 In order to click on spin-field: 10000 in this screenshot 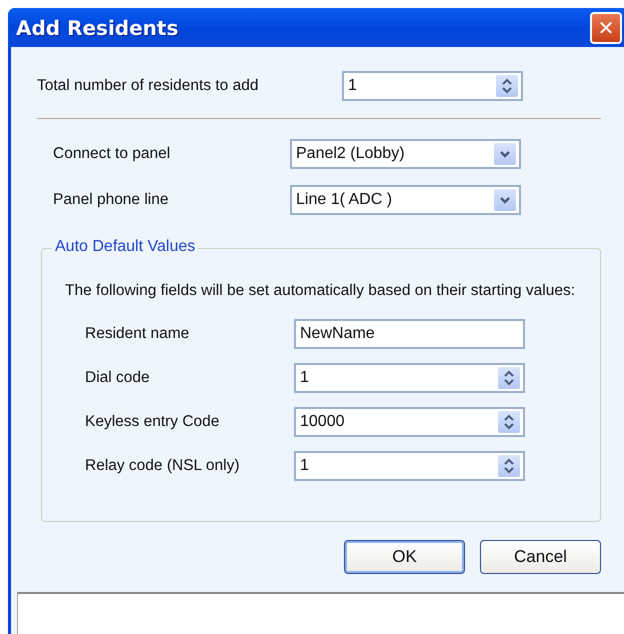, I will do `click(409, 422)`.